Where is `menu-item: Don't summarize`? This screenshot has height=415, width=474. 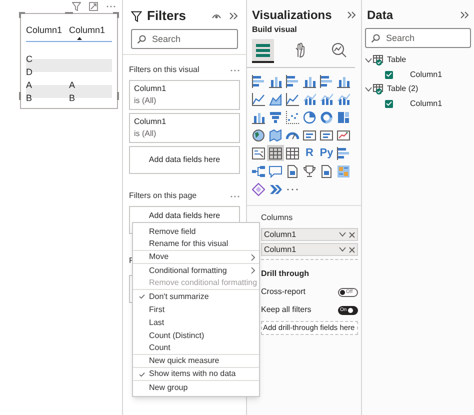 menu-item: Don't summarize is located at coordinates (196, 296).